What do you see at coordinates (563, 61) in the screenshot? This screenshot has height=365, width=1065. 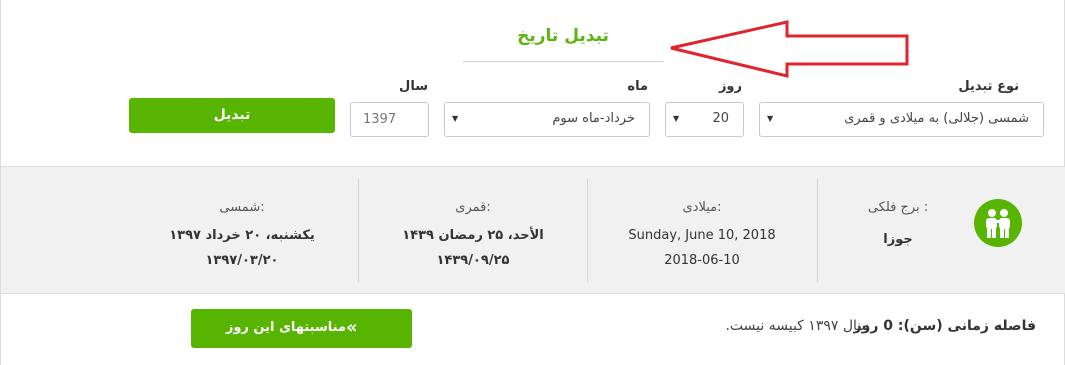 I see `title-underline` at bounding box center [563, 61].